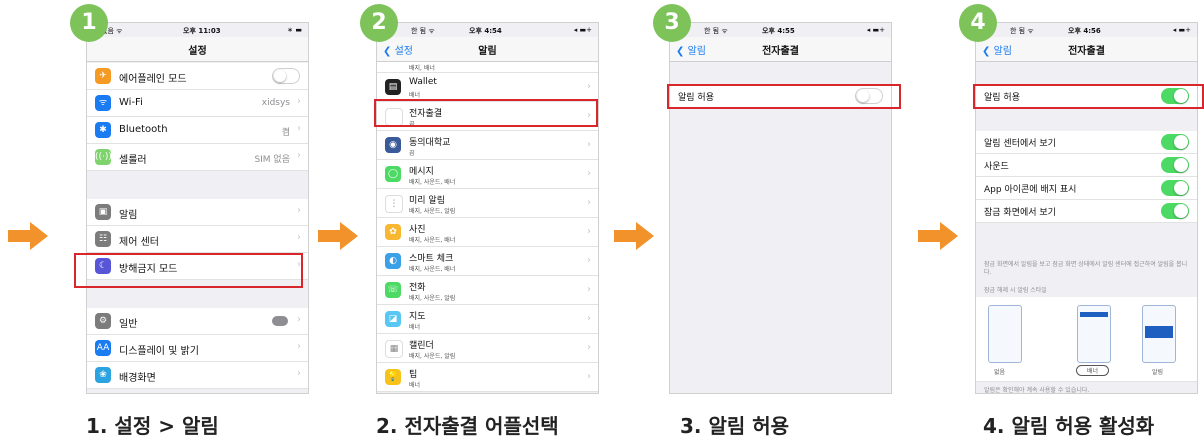  Describe the element at coordinates (487, 49) in the screenshot. I see `nav-bar: ❮ 설정 알림` at that location.